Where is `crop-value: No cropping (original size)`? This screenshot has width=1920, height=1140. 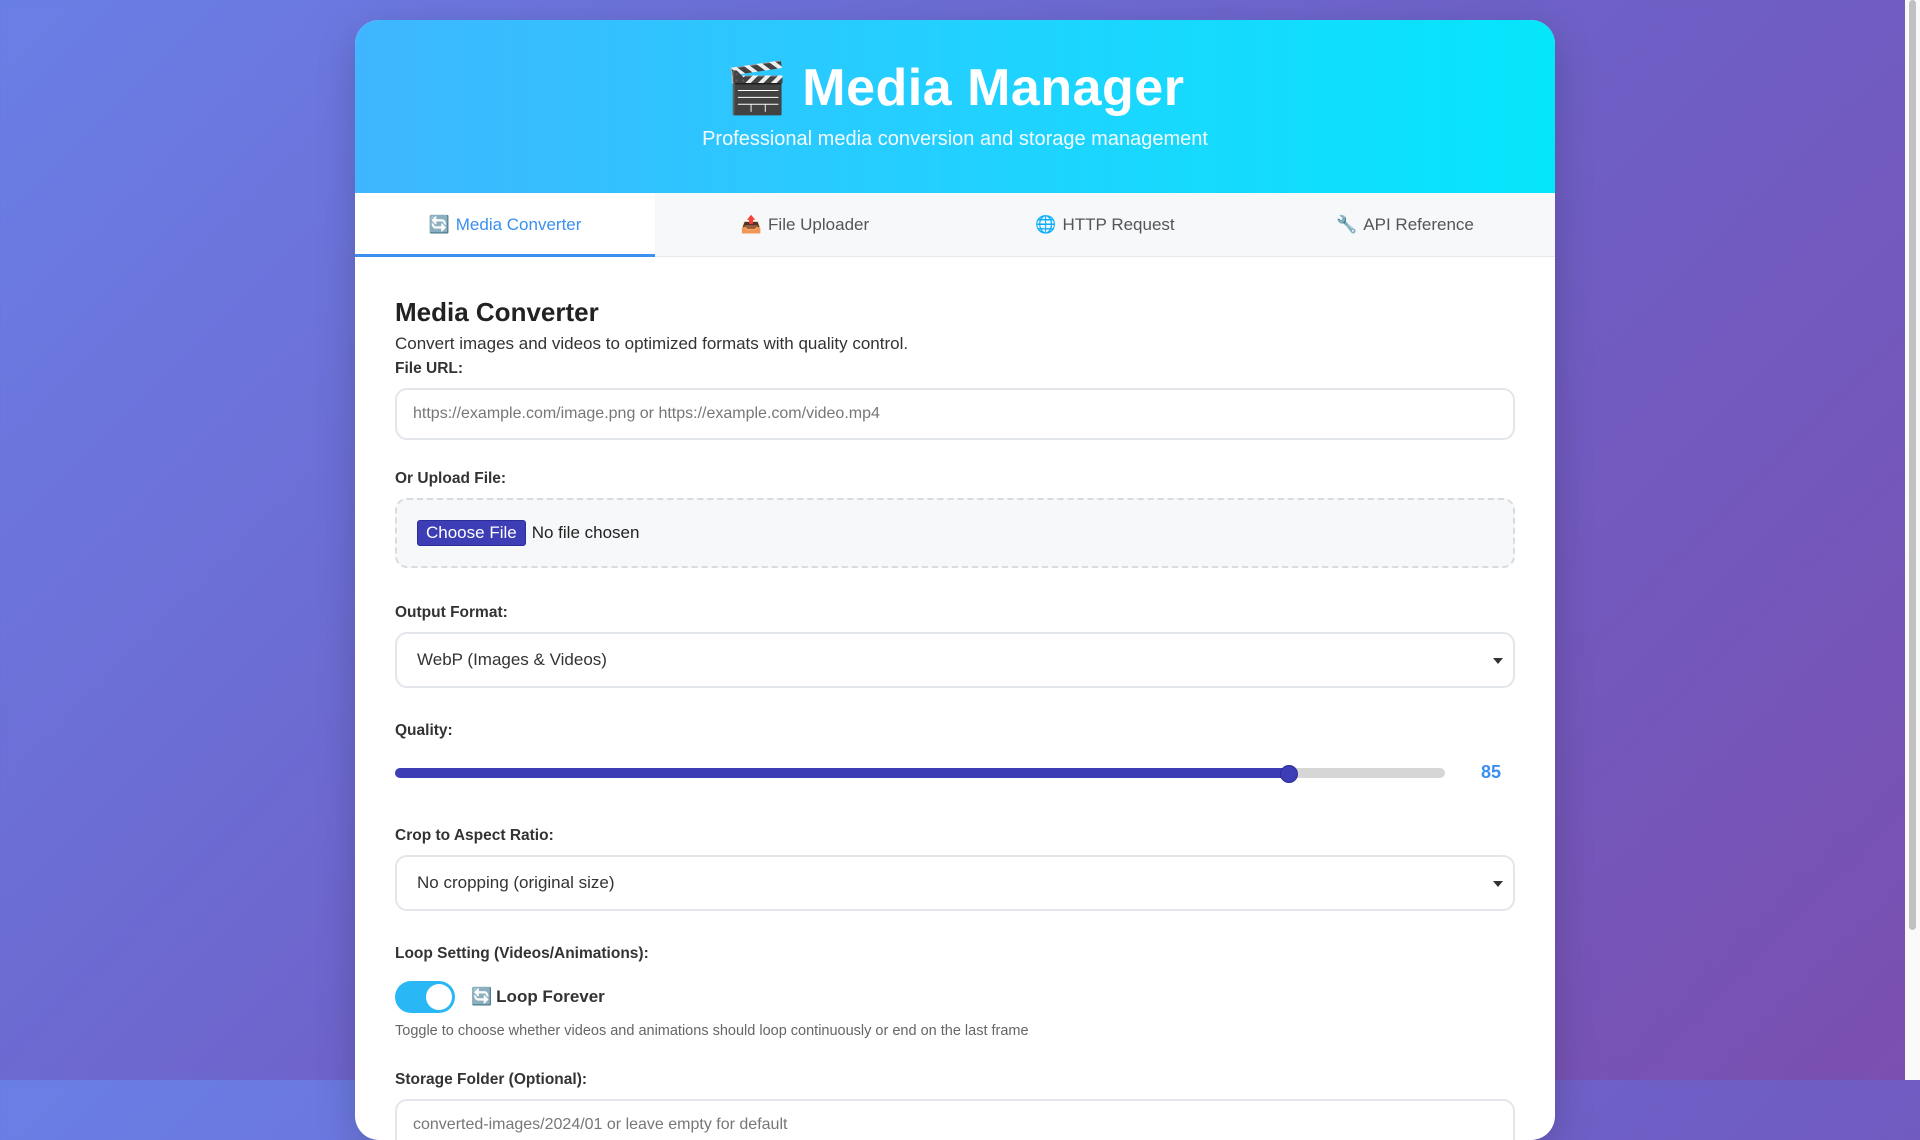
crop-value: No cropping (original size) is located at coordinates (516, 882).